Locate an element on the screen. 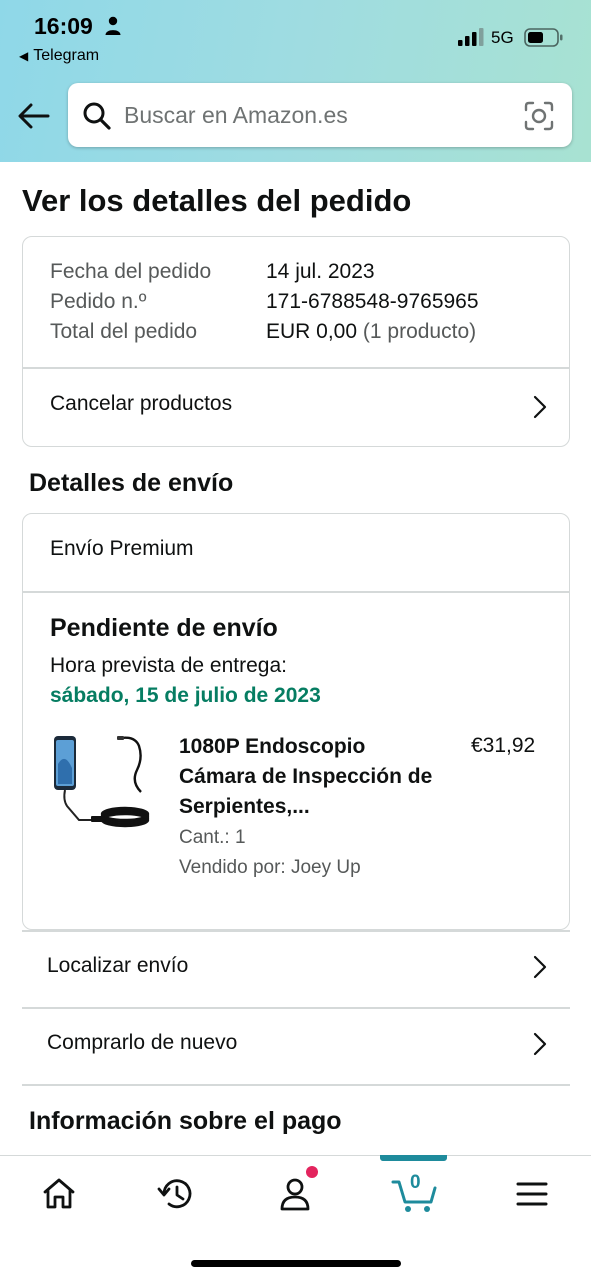 The height and width of the screenshot is (1280, 591). track-shipment-button: Localizar envío is located at coordinates (296, 968).